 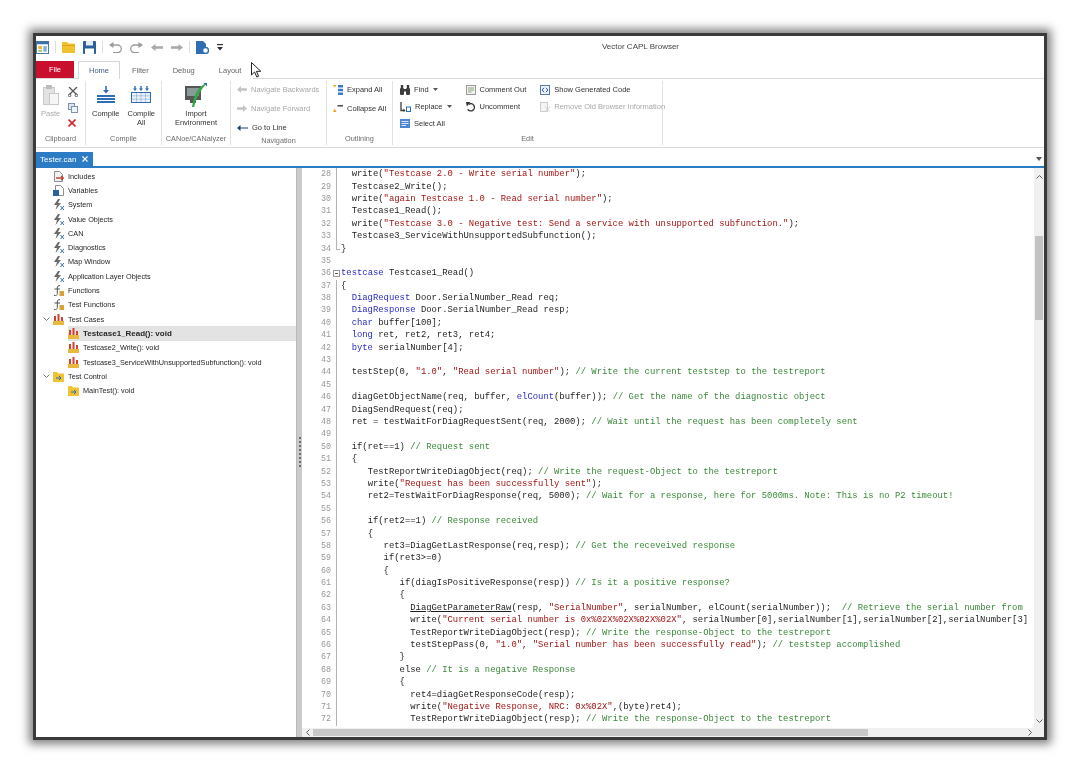 What do you see at coordinates (141, 94) in the screenshot?
I see `arrows-into-grid-icon` at bounding box center [141, 94].